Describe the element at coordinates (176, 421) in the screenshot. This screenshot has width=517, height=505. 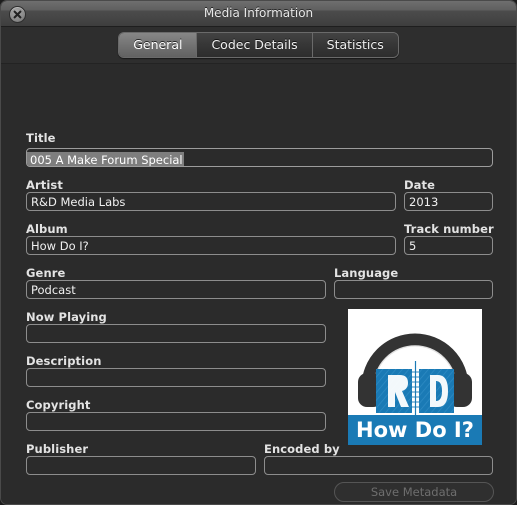
I see `copyright-input` at that location.